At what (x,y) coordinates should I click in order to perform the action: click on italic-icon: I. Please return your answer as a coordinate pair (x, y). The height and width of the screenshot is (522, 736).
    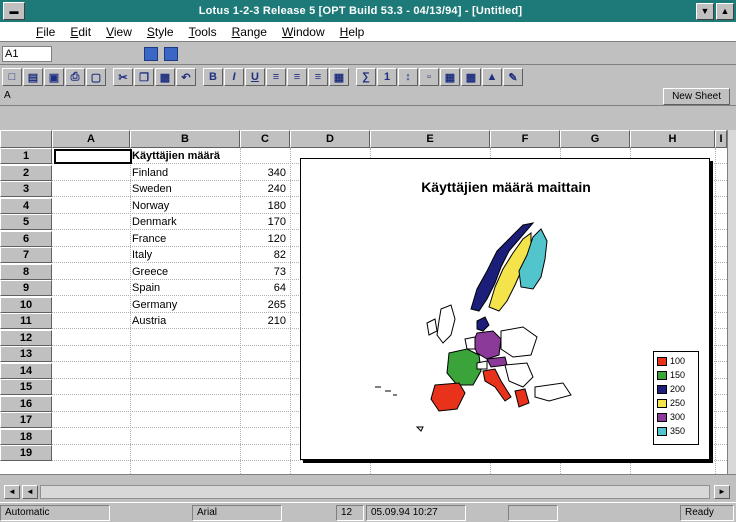
    Looking at the image, I should click on (234, 77).